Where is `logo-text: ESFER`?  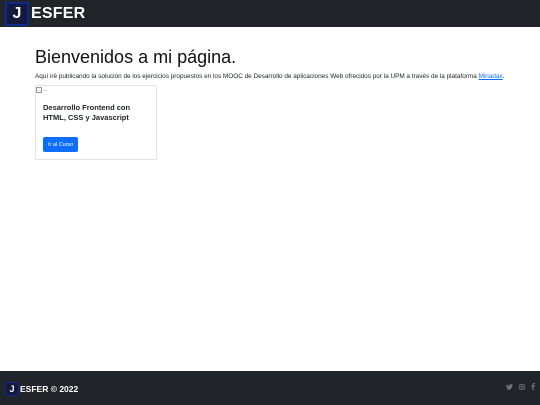 logo-text: ESFER is located at coordinates (58, 13).